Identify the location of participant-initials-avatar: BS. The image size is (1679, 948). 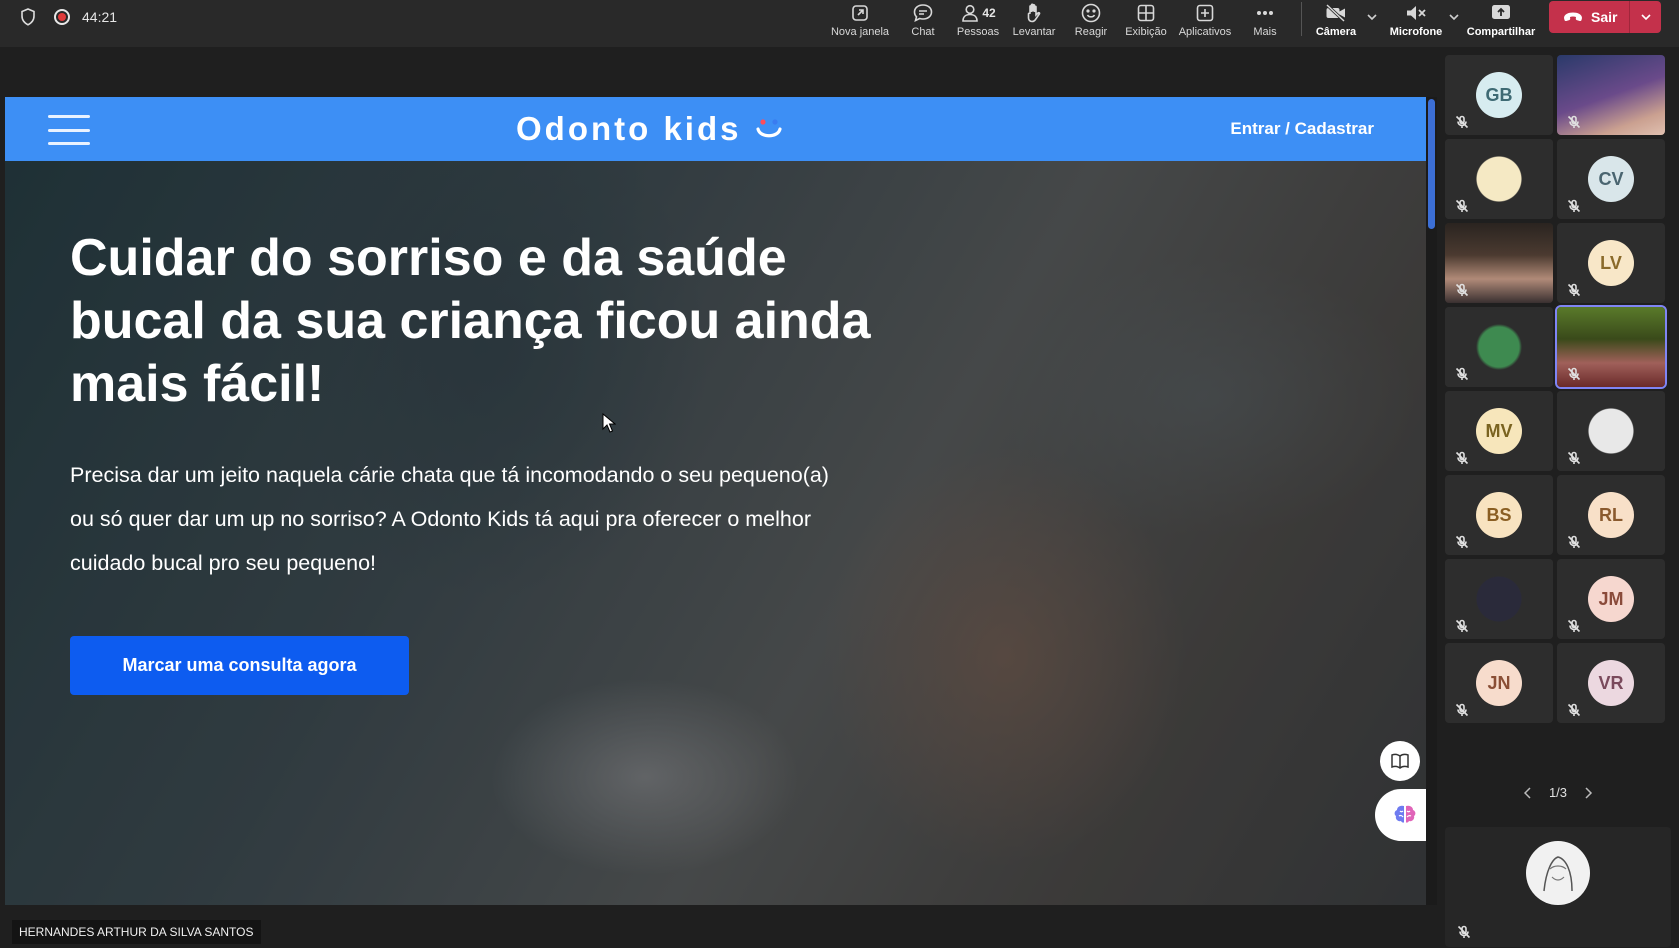
(1499, 515).